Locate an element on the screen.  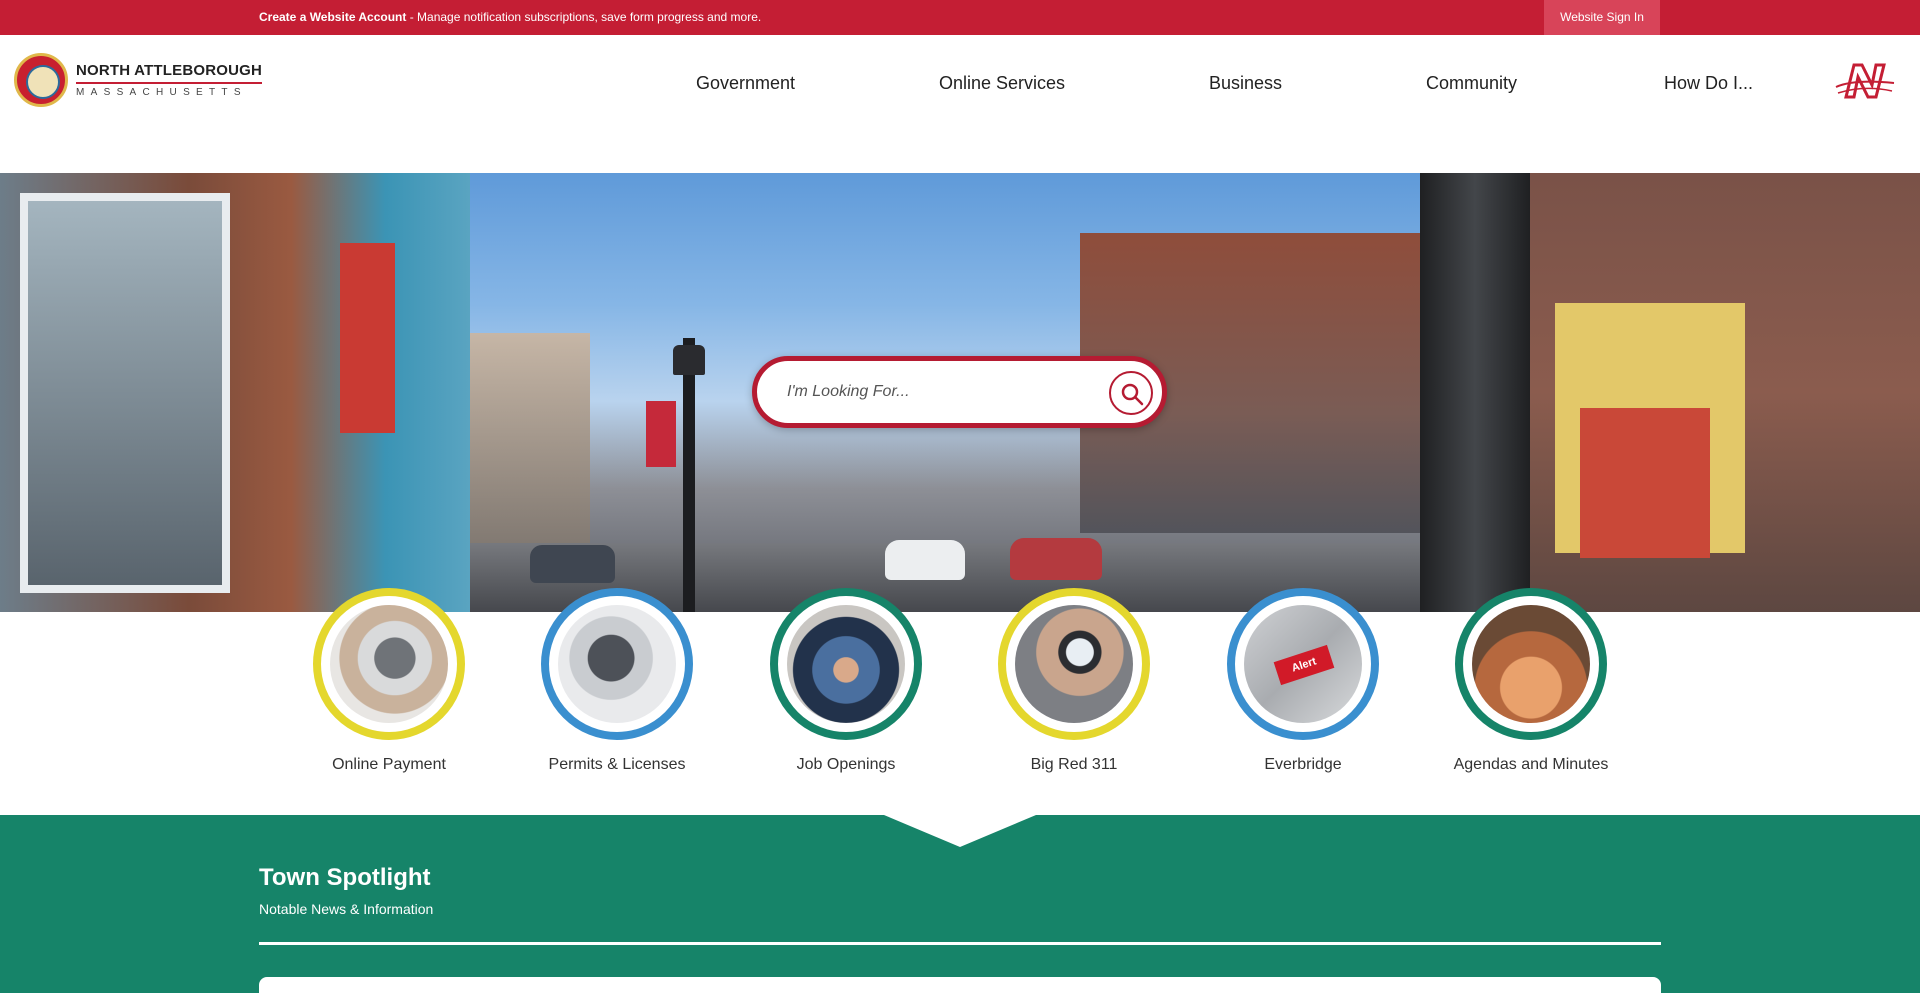
spotlight-card is located at coordinates (960, 985).